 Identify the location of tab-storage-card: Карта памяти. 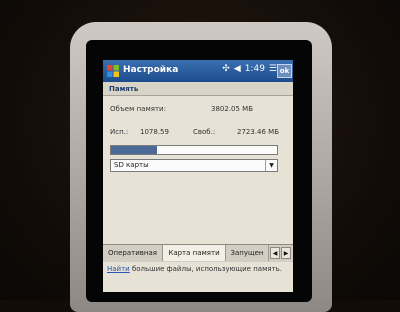
(194, 253).